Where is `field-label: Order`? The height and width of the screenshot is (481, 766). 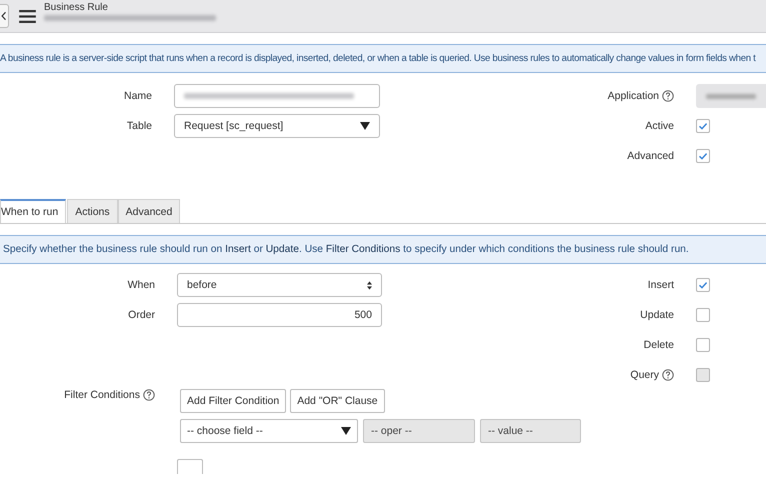 field-label: Order is located at coordinates (141, 315).